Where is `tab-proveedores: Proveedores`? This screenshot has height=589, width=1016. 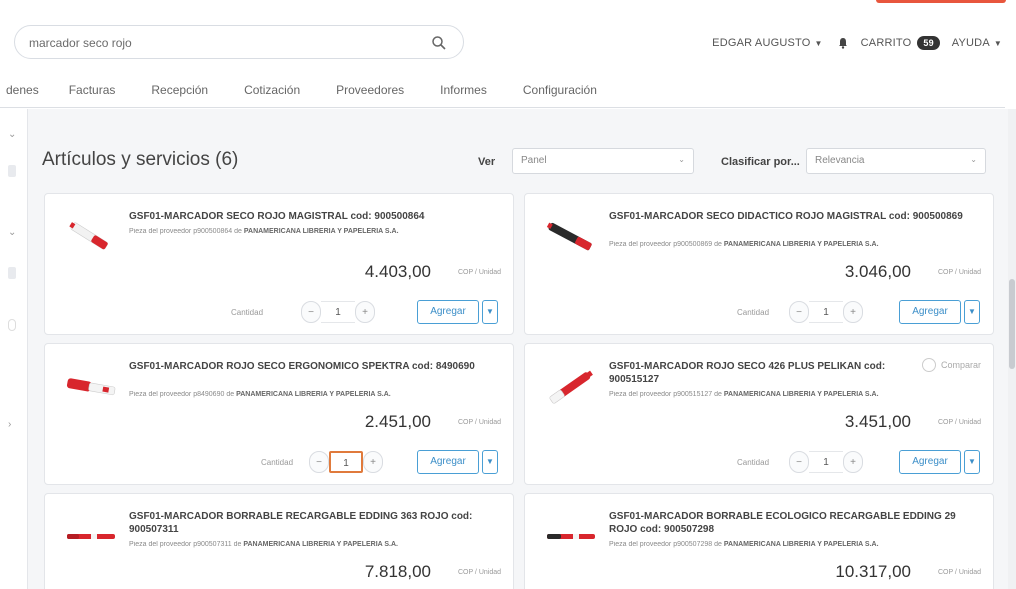 tab-proveedores: Proveedores is located at coordinates (370, 90).